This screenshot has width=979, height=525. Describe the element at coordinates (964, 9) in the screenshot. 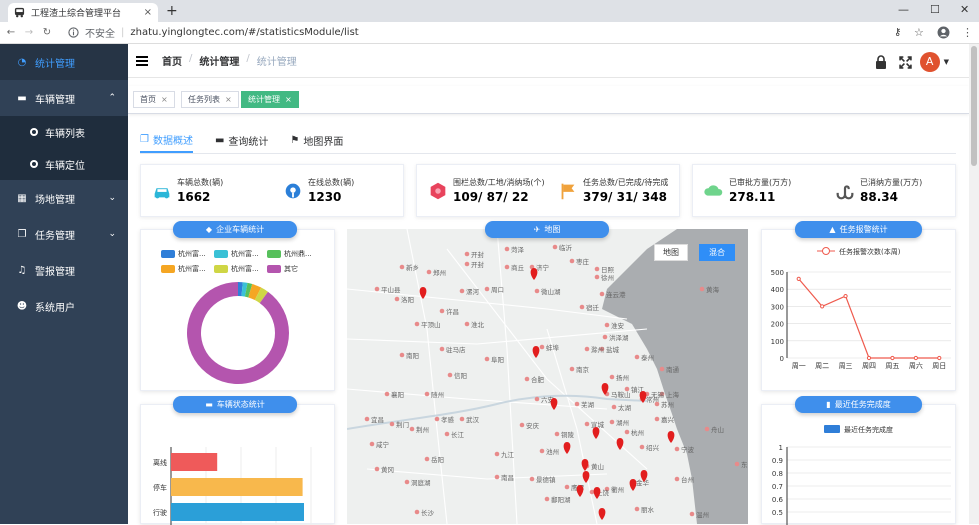

I see `window-close-button: ✕` at that location.